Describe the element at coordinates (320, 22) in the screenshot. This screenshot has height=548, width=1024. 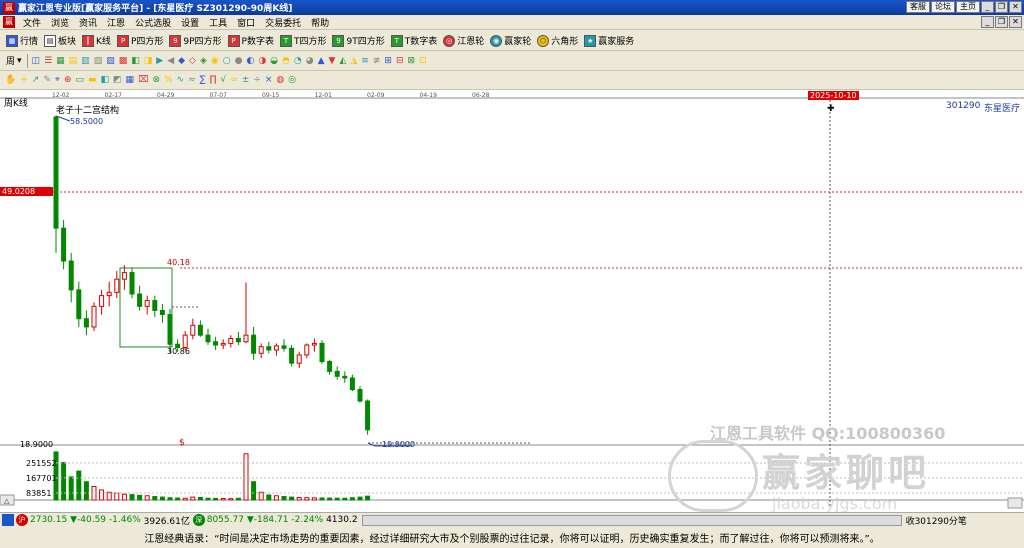
I see `menu-help: 帮助` at that location.